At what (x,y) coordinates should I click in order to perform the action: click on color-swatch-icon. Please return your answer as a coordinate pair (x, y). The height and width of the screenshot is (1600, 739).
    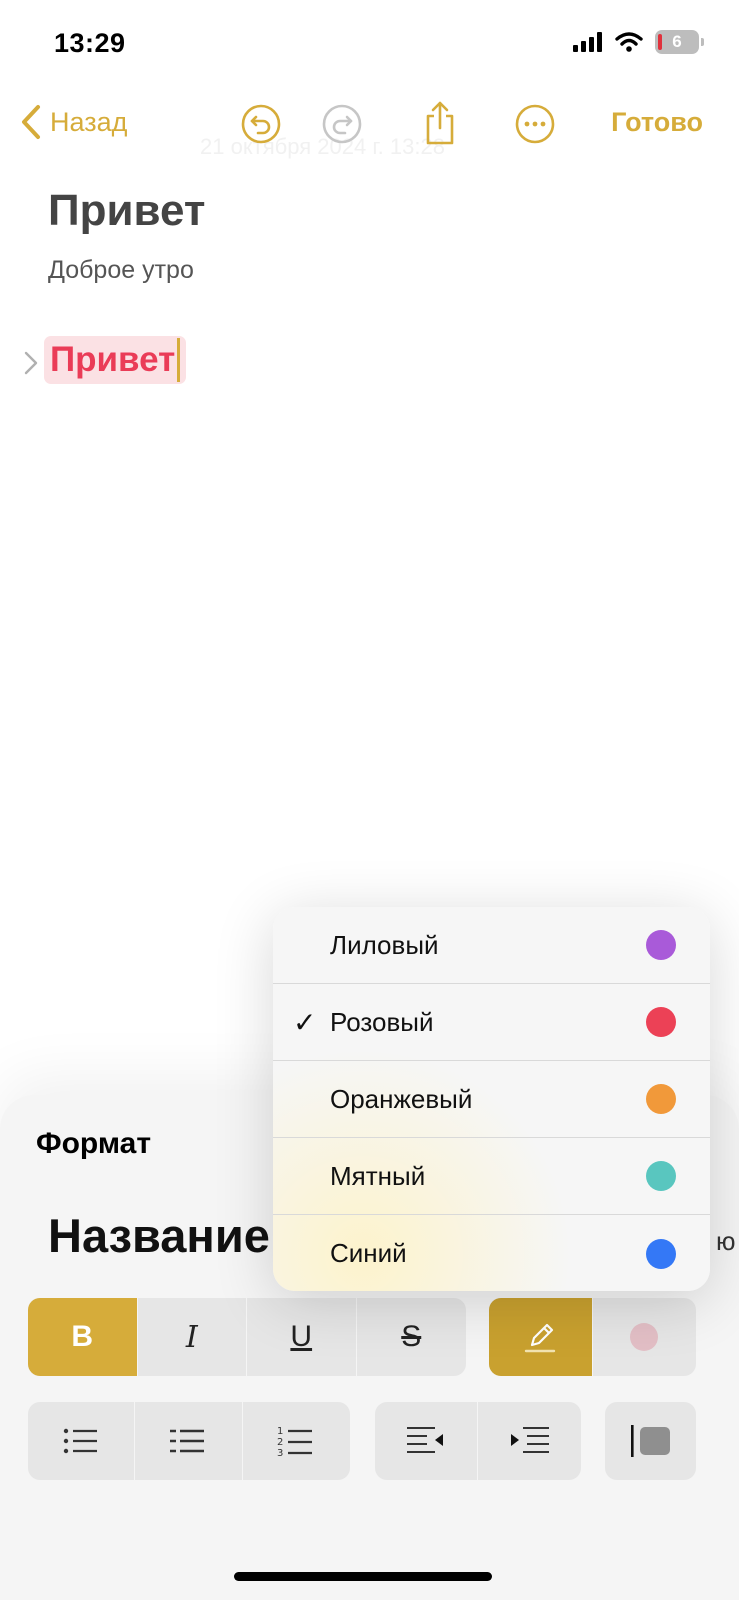
    Looking at the image, I should click on (644, 1337).